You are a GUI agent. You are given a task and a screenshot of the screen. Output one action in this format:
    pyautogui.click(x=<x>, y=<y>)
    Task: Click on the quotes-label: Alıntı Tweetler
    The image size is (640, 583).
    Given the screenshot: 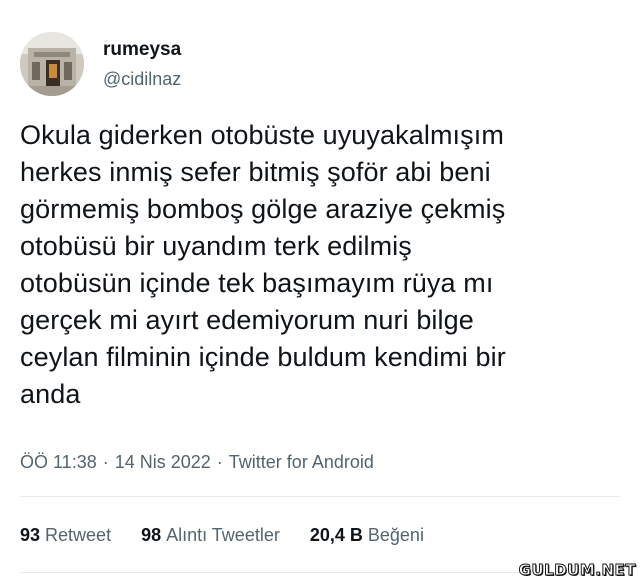 What is the action you would take?
    pyautogui.click(x=223, y=535)
    